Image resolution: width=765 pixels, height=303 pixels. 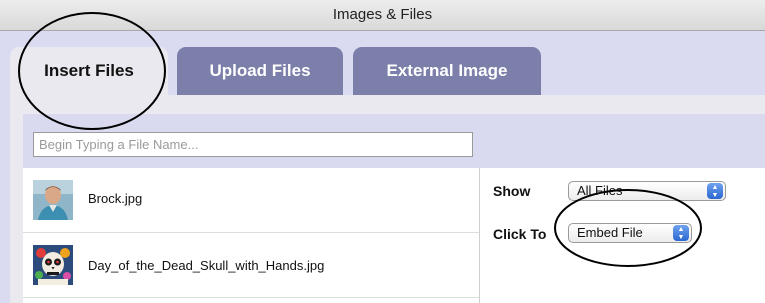 I want to click on person-photo-thumbnail, so click(x=53, y=200).